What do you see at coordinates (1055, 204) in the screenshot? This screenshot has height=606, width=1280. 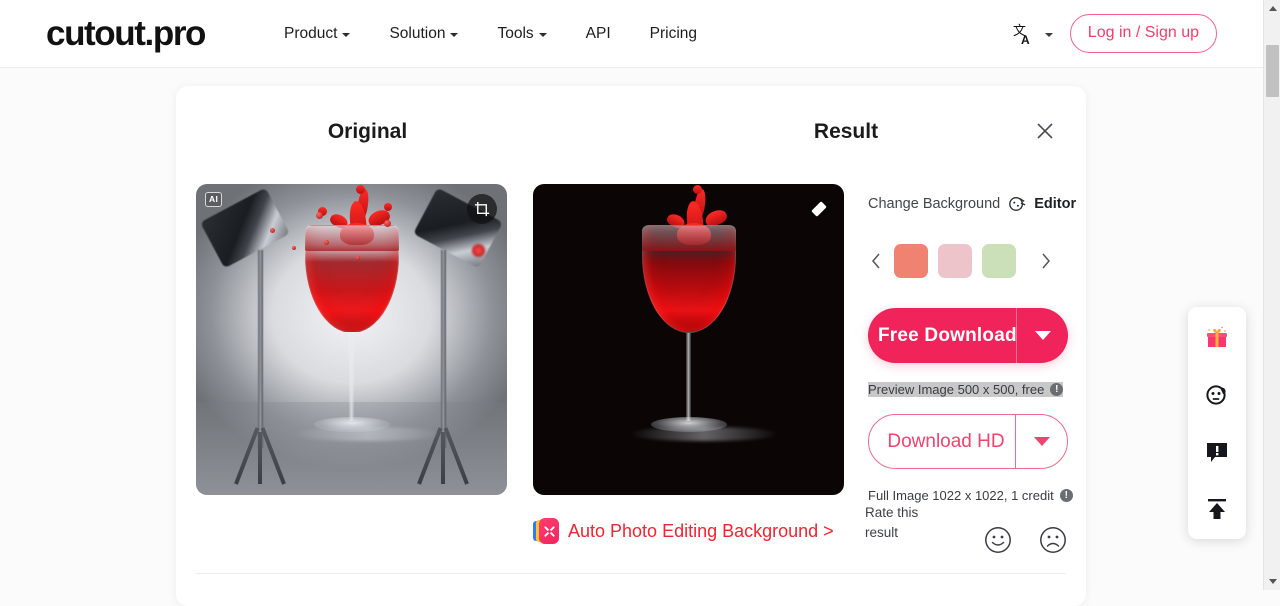 I see `editor-button: Editor` at bounding box center [1055, 204].